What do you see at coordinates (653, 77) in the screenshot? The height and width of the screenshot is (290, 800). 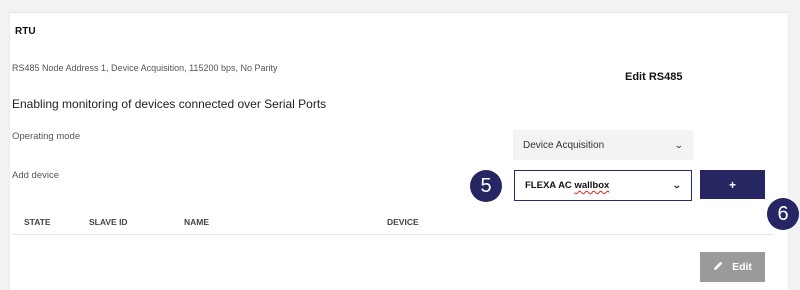 I see `edit-rs485-link: Edit RS485` at bounding box center [653, 77].